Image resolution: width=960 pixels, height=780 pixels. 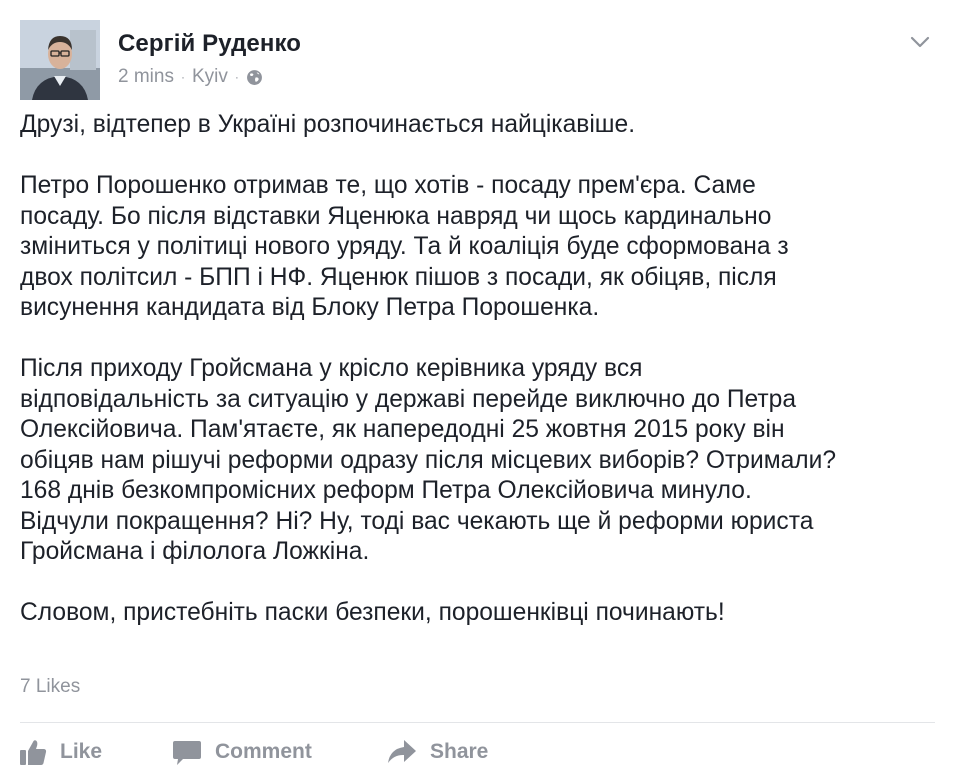 What do you see at coordinates (190, 77) in the screenshot?
I see `post-meta: 2 mins · Kyiv ·` at bounding box center [190, 77].